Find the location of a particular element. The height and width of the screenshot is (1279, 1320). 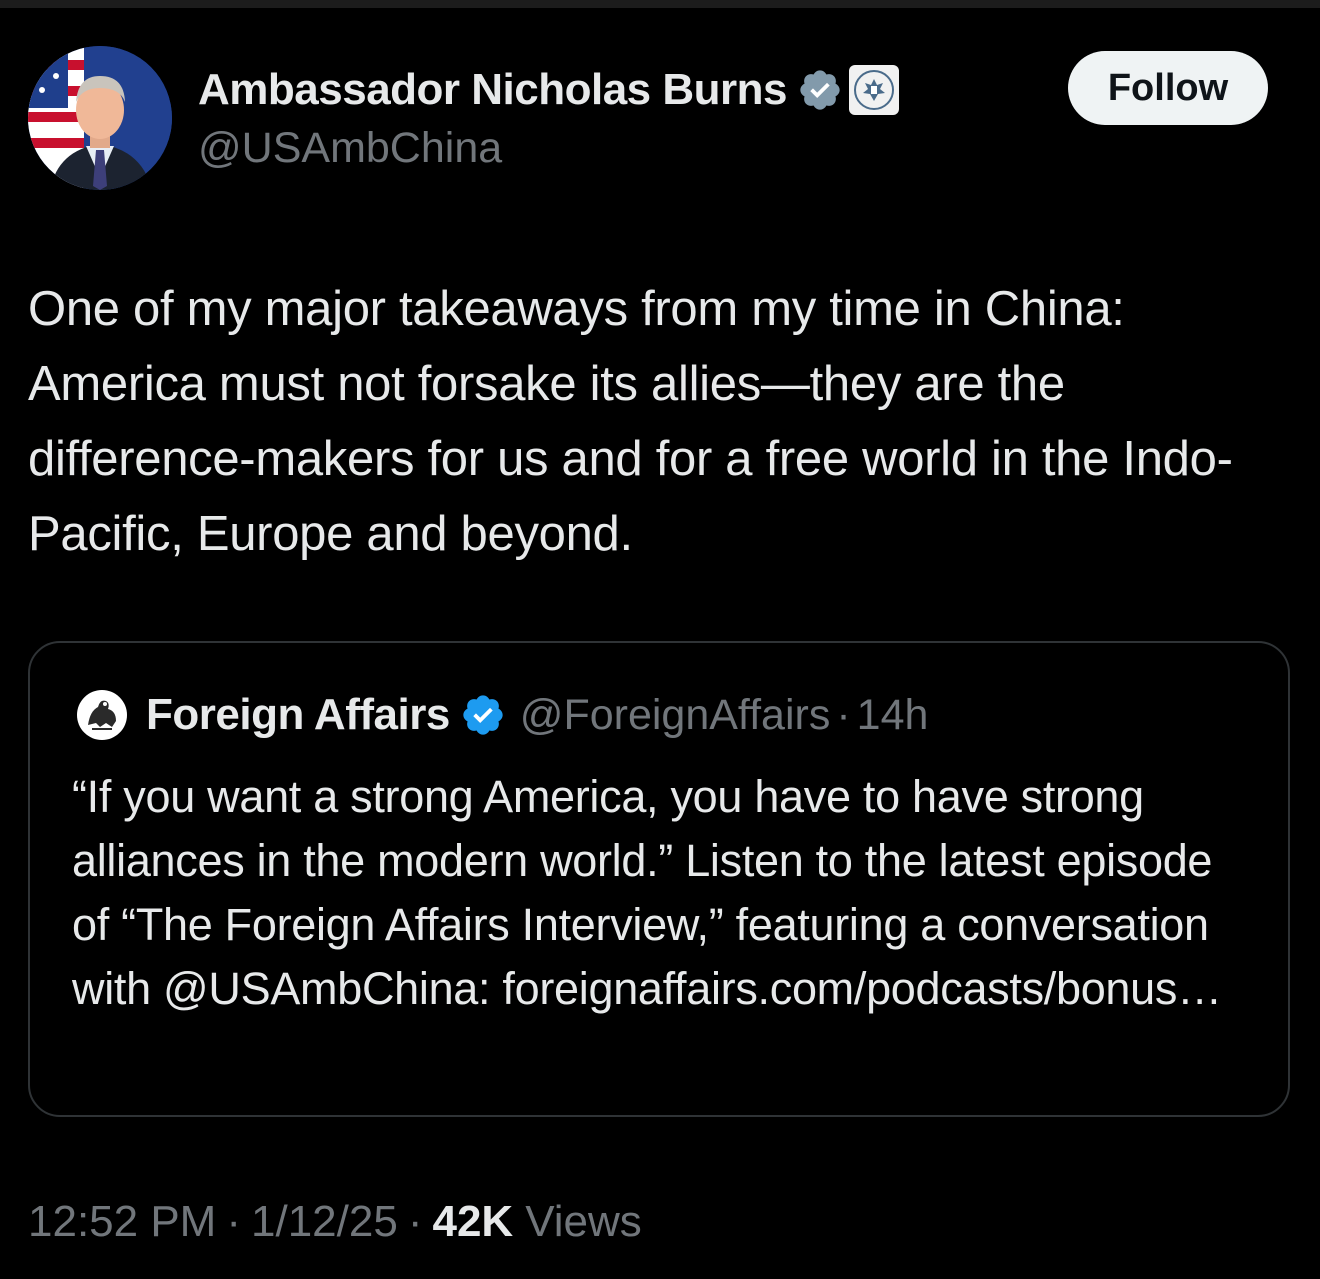

top-bar is located at coordinates (660, 4).